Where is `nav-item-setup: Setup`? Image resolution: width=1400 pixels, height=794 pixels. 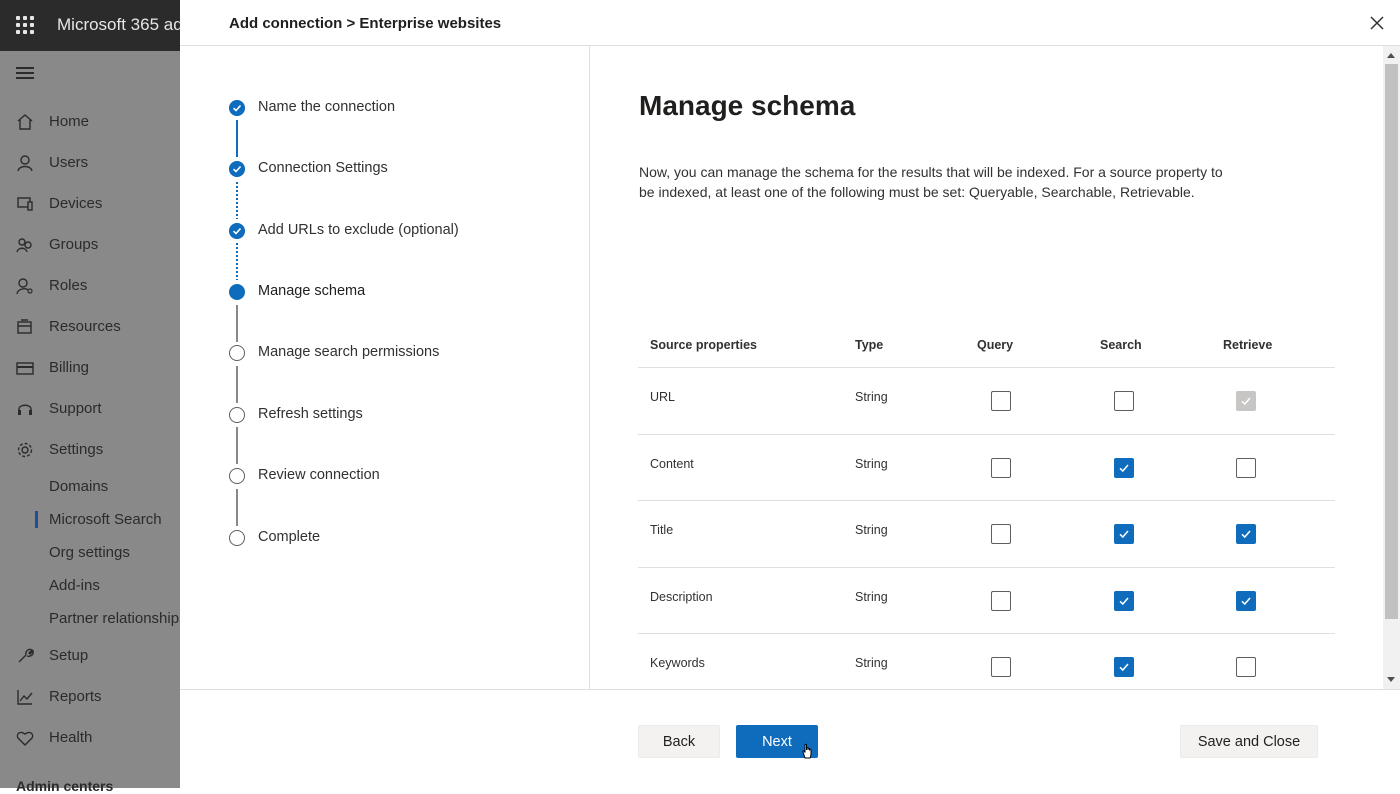 nav-item-setup: Setup is located at coordinates (90, 655).